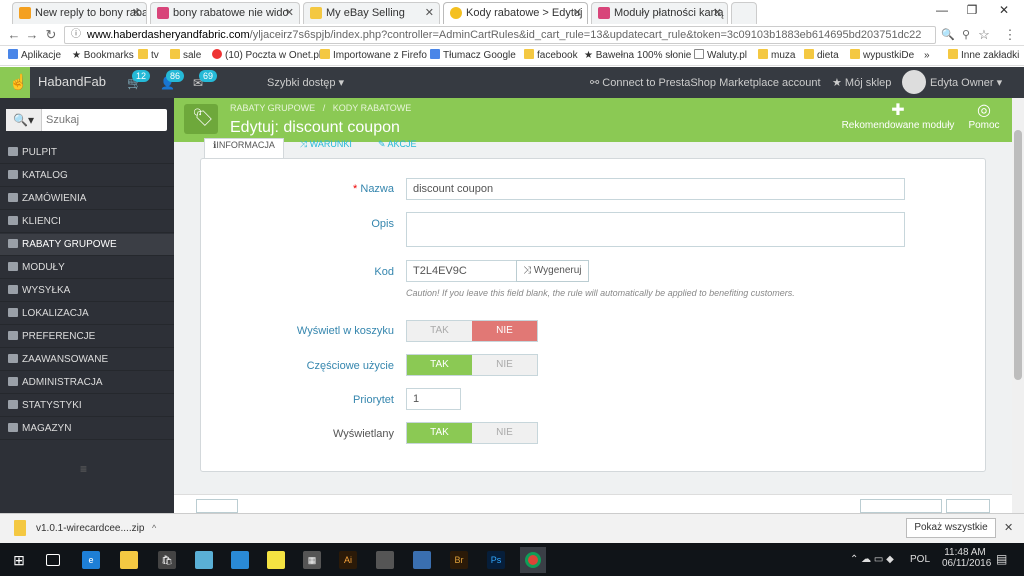  I want to click on sidebar-item-lokalizacja: LOKALIZACJA, so click(87, 314).